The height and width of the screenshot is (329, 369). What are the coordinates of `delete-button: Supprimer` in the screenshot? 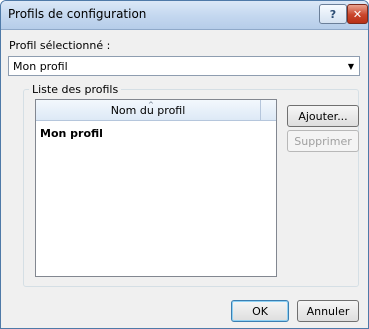 It's located at (323, 141).